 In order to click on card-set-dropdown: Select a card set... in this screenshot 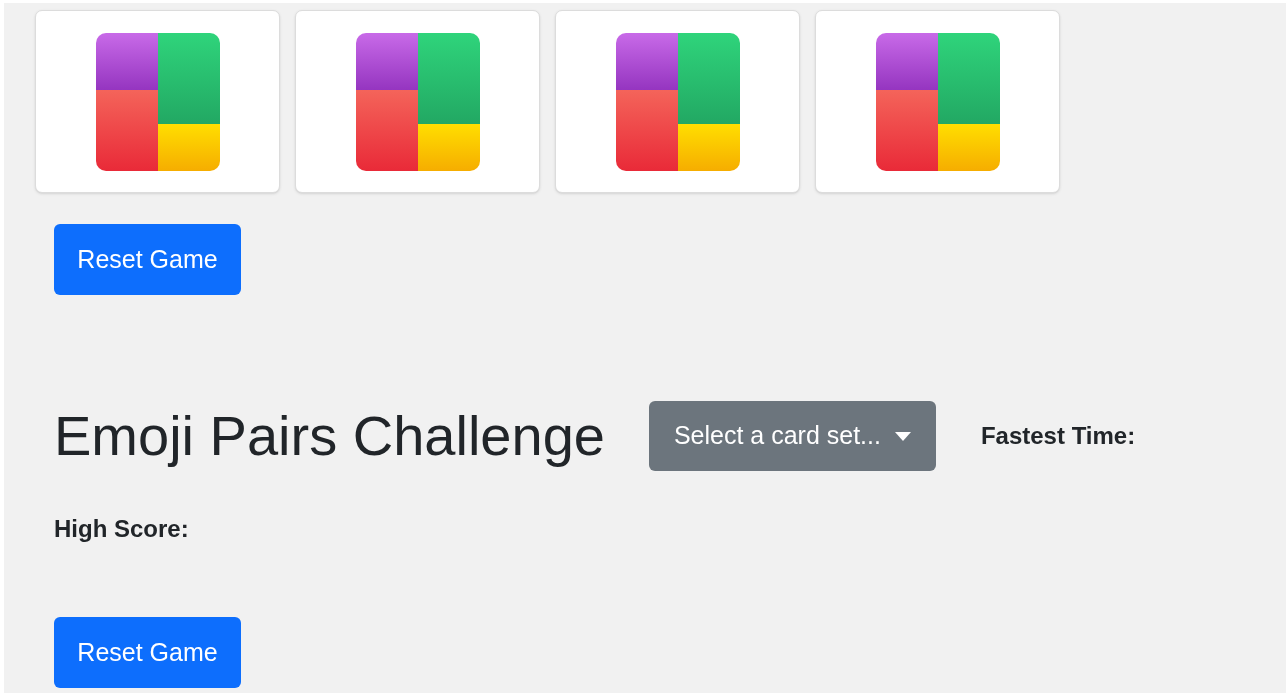, I will do `click(792, 436)`.